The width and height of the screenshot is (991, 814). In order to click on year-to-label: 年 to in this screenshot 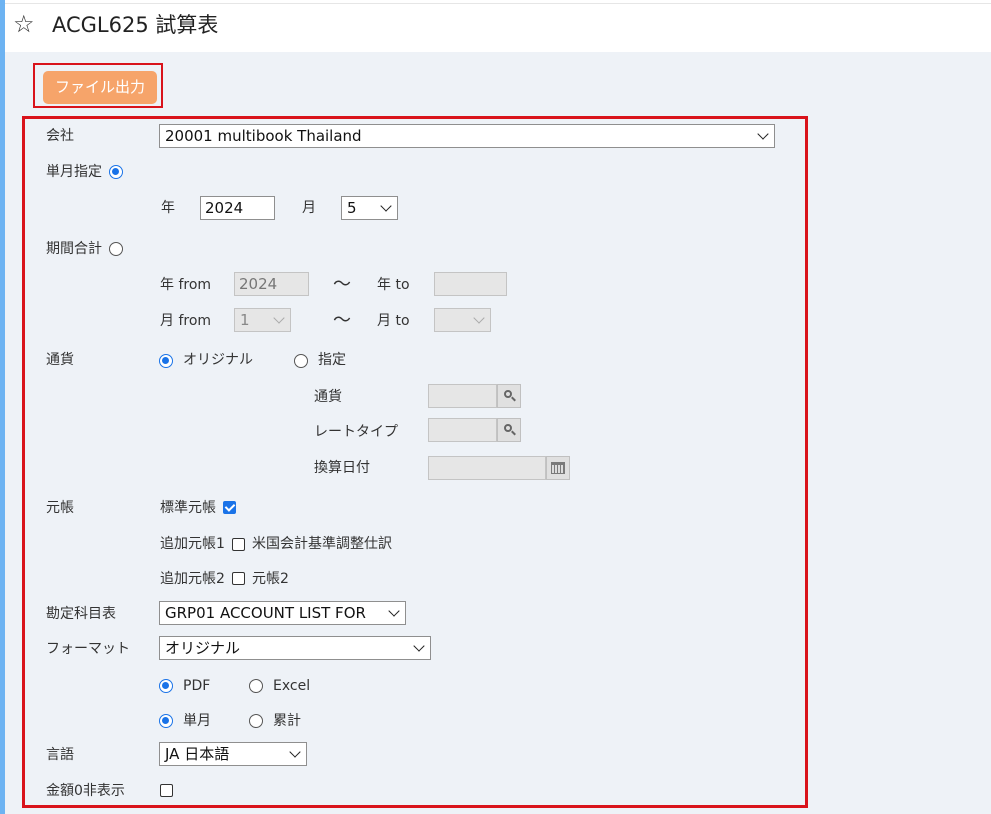, I will do `click(393, 285)`.